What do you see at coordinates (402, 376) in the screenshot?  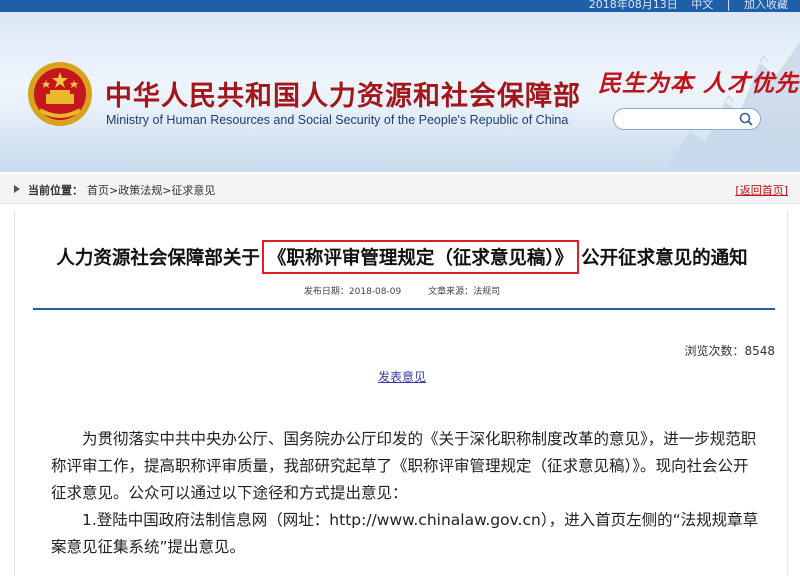 I see `post-comment-link: 发表意见` at bounding box center [402, 376].